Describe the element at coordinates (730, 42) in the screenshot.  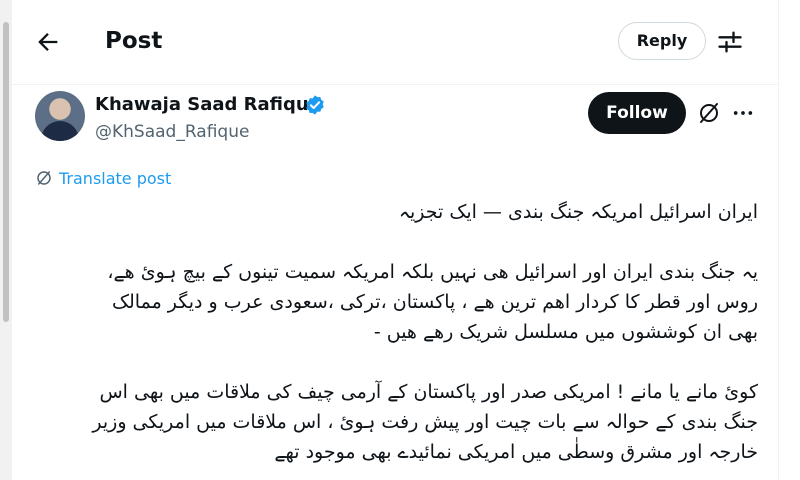
I see `sliders-icon` at that location.